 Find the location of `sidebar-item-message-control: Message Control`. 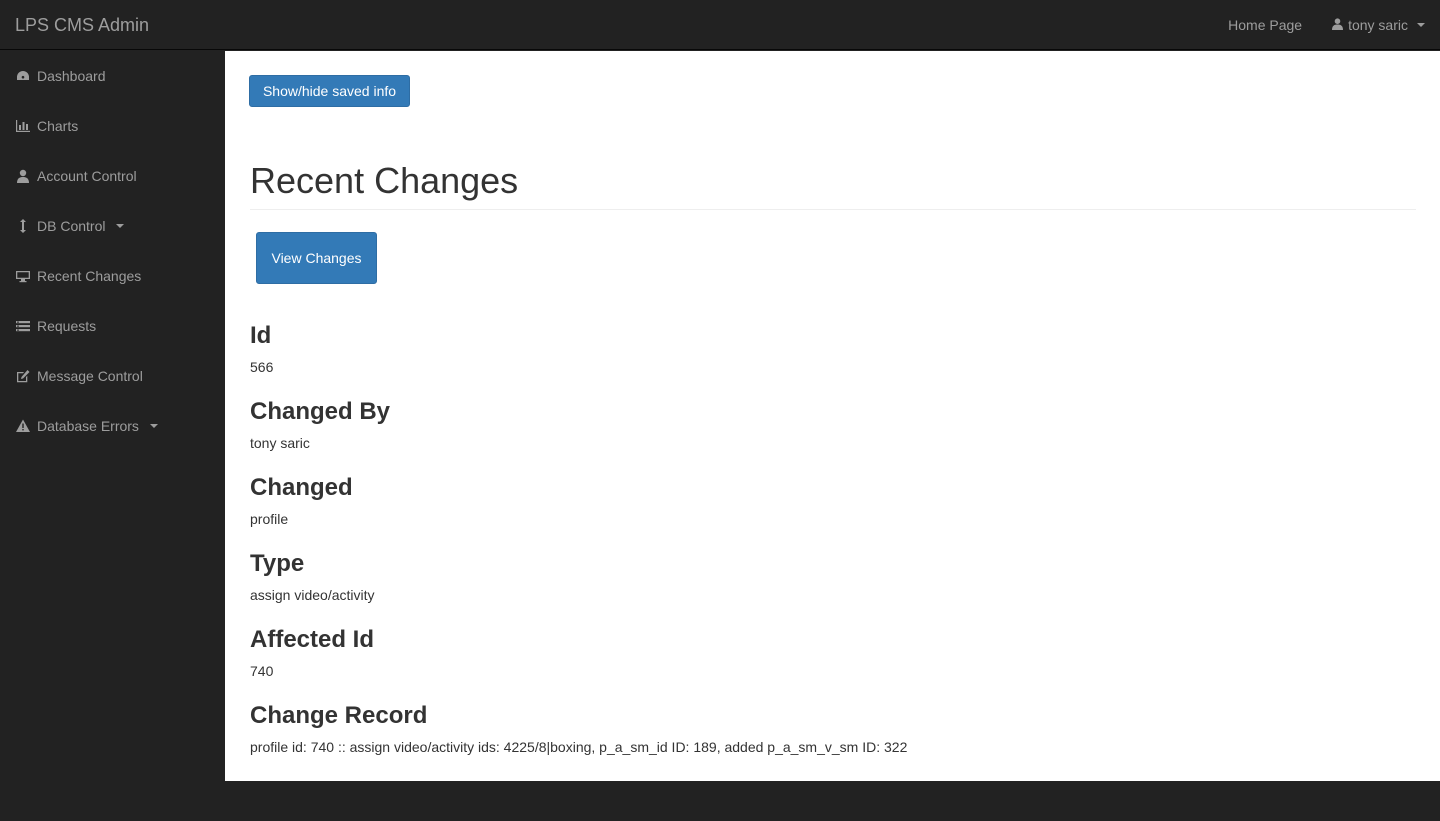

sidebar-item-message-control: Message Control is located at coordinates (112, 376).